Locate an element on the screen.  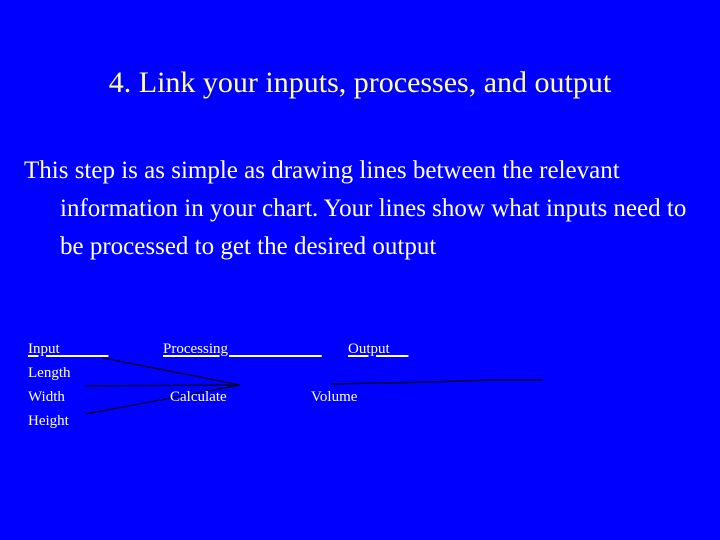
diagram-input-height: Height is located at coordinates (48, 421).